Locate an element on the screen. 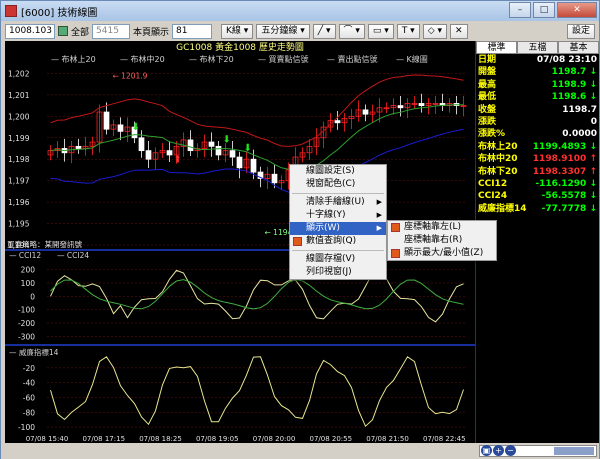 Image resolution: width=600 pixels, height=459 pixels. text-tool: T ▾ is located at coordinates (408, 31).